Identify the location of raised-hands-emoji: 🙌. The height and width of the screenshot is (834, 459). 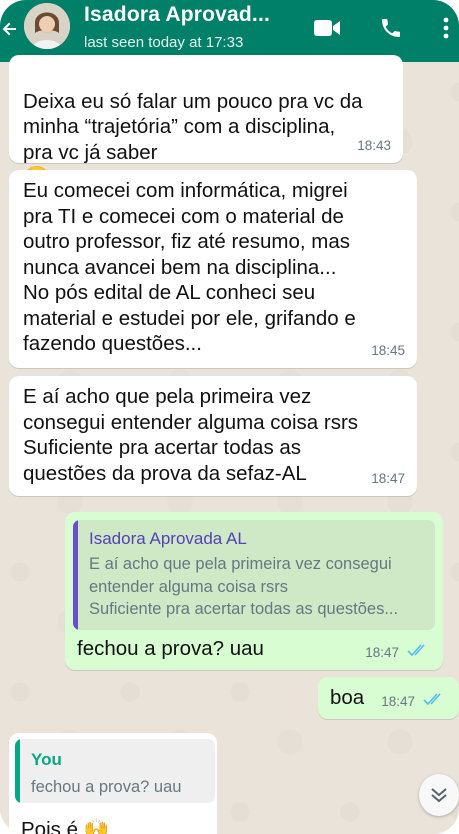
(96, 826).